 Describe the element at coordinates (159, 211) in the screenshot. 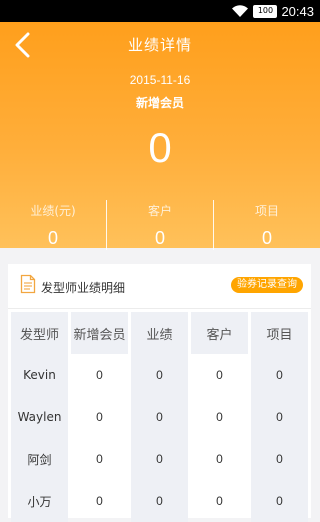

I see `stat-label: 客户` at that location.